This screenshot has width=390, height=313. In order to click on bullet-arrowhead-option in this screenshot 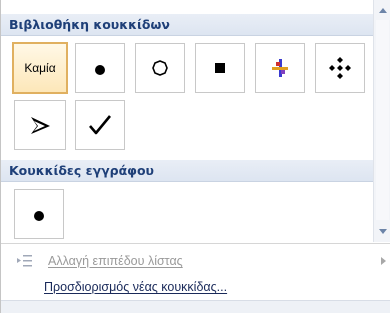, I will do `click(40, 125)`.